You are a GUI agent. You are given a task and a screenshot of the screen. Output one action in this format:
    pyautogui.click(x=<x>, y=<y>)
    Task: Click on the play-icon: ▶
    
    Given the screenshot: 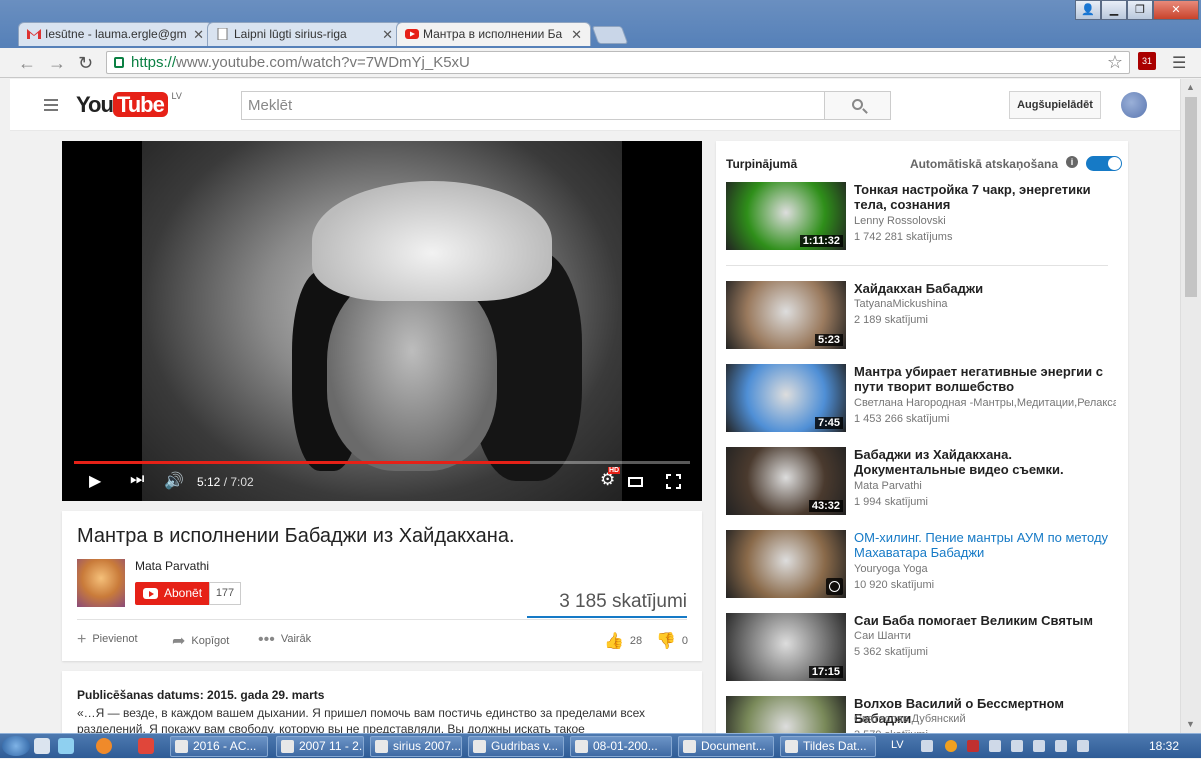 What is the action you would take?
    pyautogui.click(x=95, y=481)
    